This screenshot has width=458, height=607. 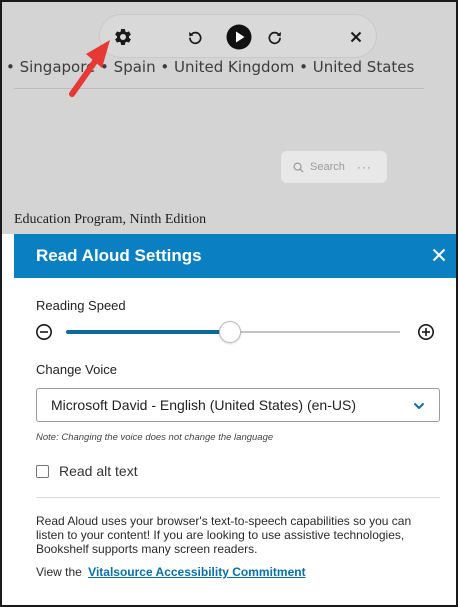 What do you see at coordinates (42, 471) in the screenshot?
I see `read-alt-text-checkbox` at bounding box center [42, 471].